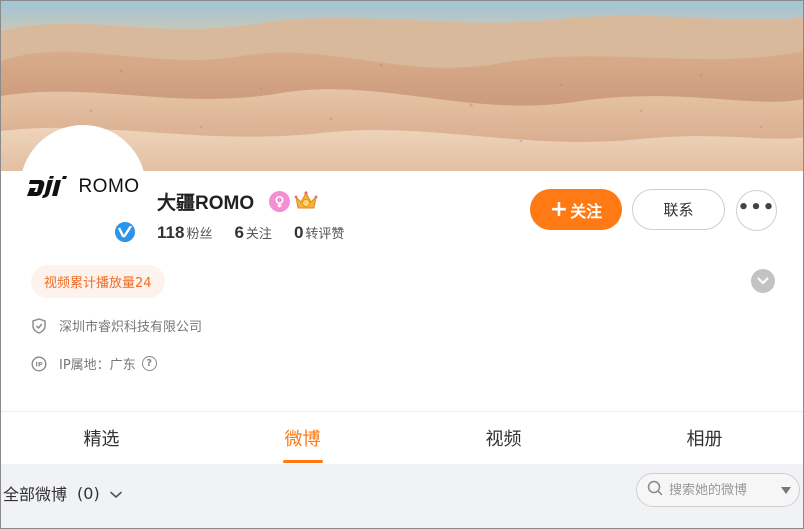  What do you see at coordinates (325, 234) in the screenshot?
I see `stat-label: 转评赞` at bounding box center [325, 234].